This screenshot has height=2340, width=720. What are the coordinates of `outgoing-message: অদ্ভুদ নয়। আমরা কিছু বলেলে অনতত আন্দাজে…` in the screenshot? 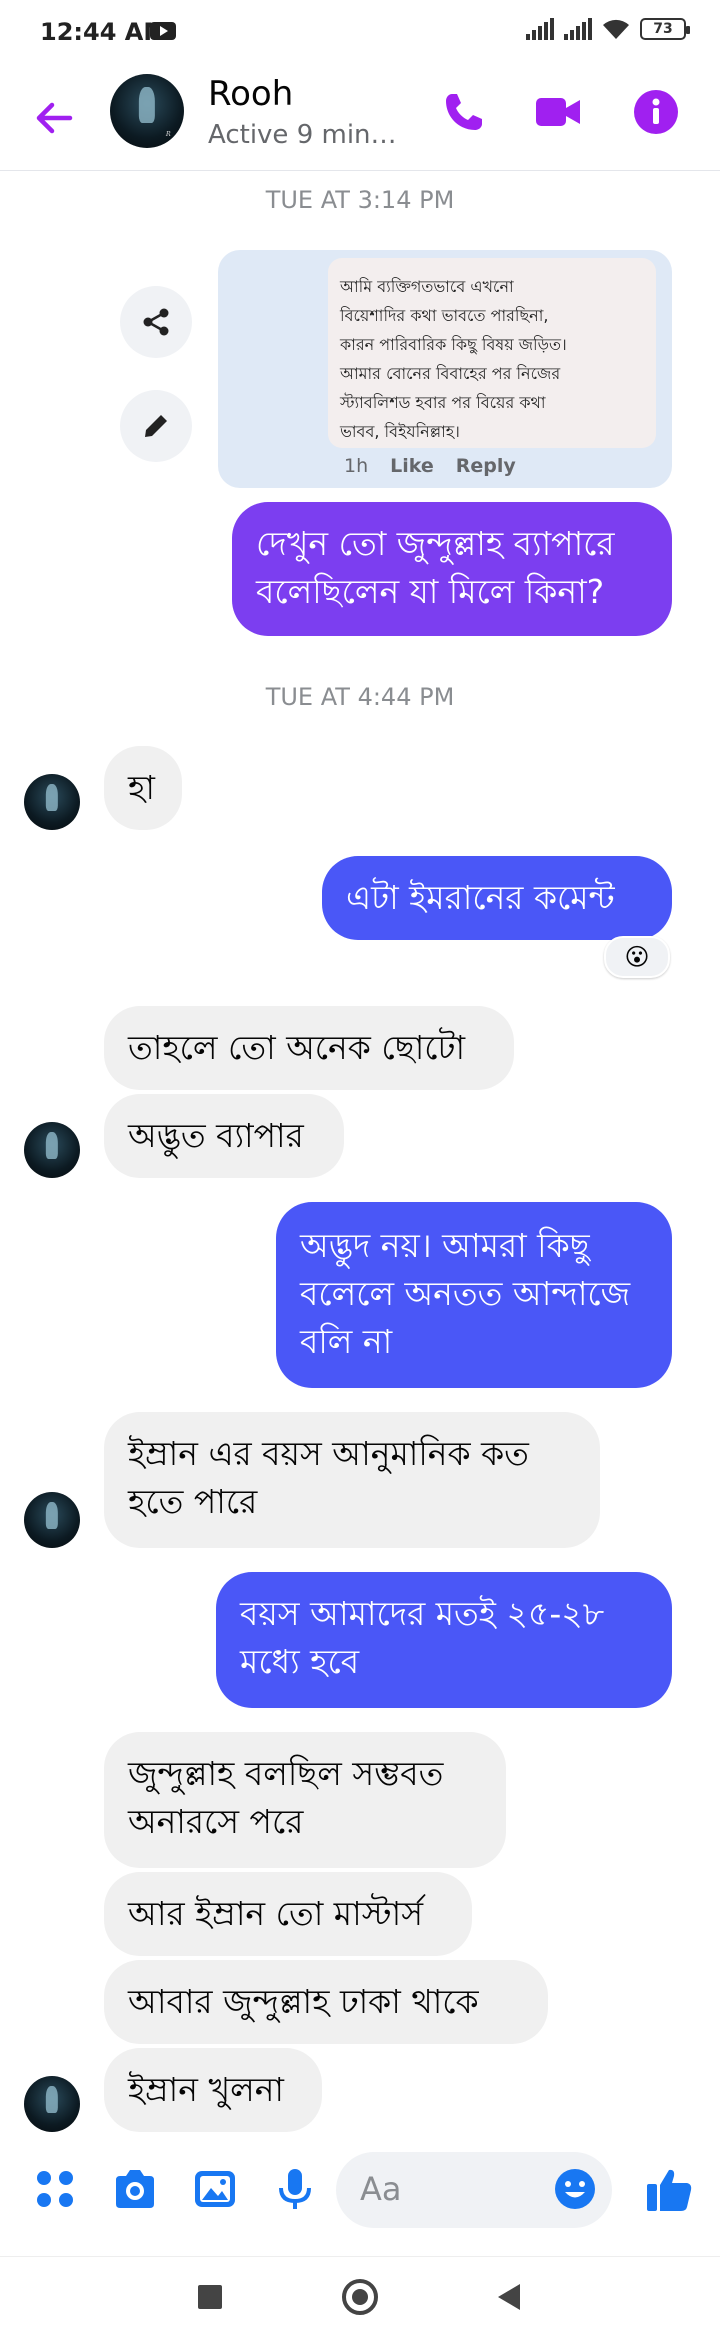 It's located at (474, 1295).